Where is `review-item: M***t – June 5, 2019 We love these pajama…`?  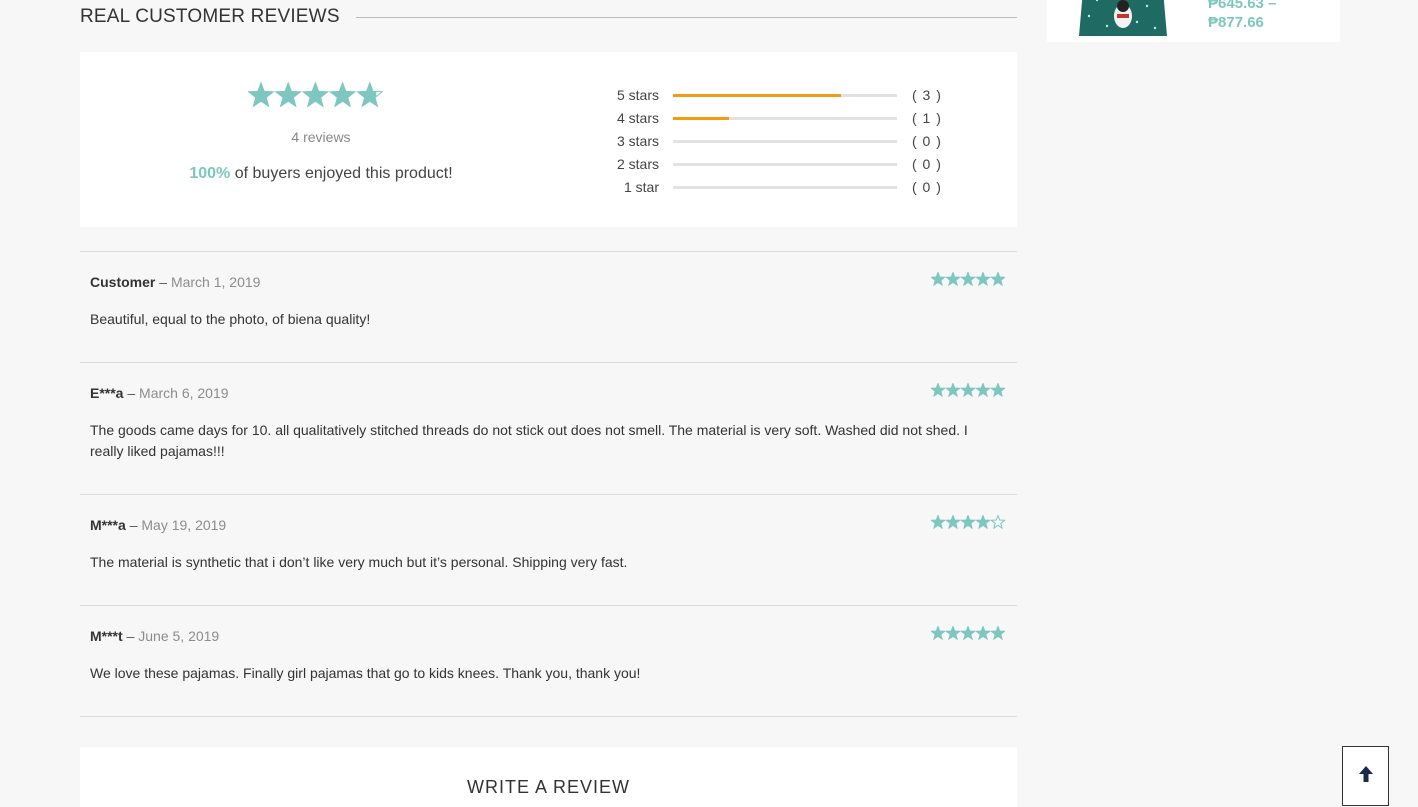
review-item: M***t – June 5, 2019 We love these pajama… is located at coordinates (548, 661).